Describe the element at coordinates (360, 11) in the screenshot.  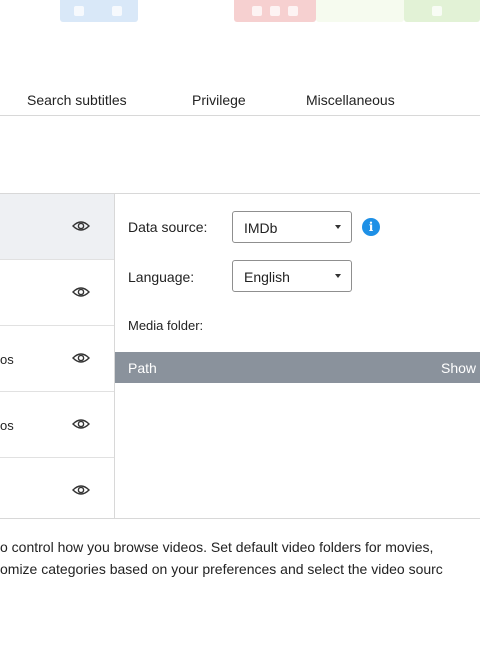
I see `banner-thumbnail-green` at that location.